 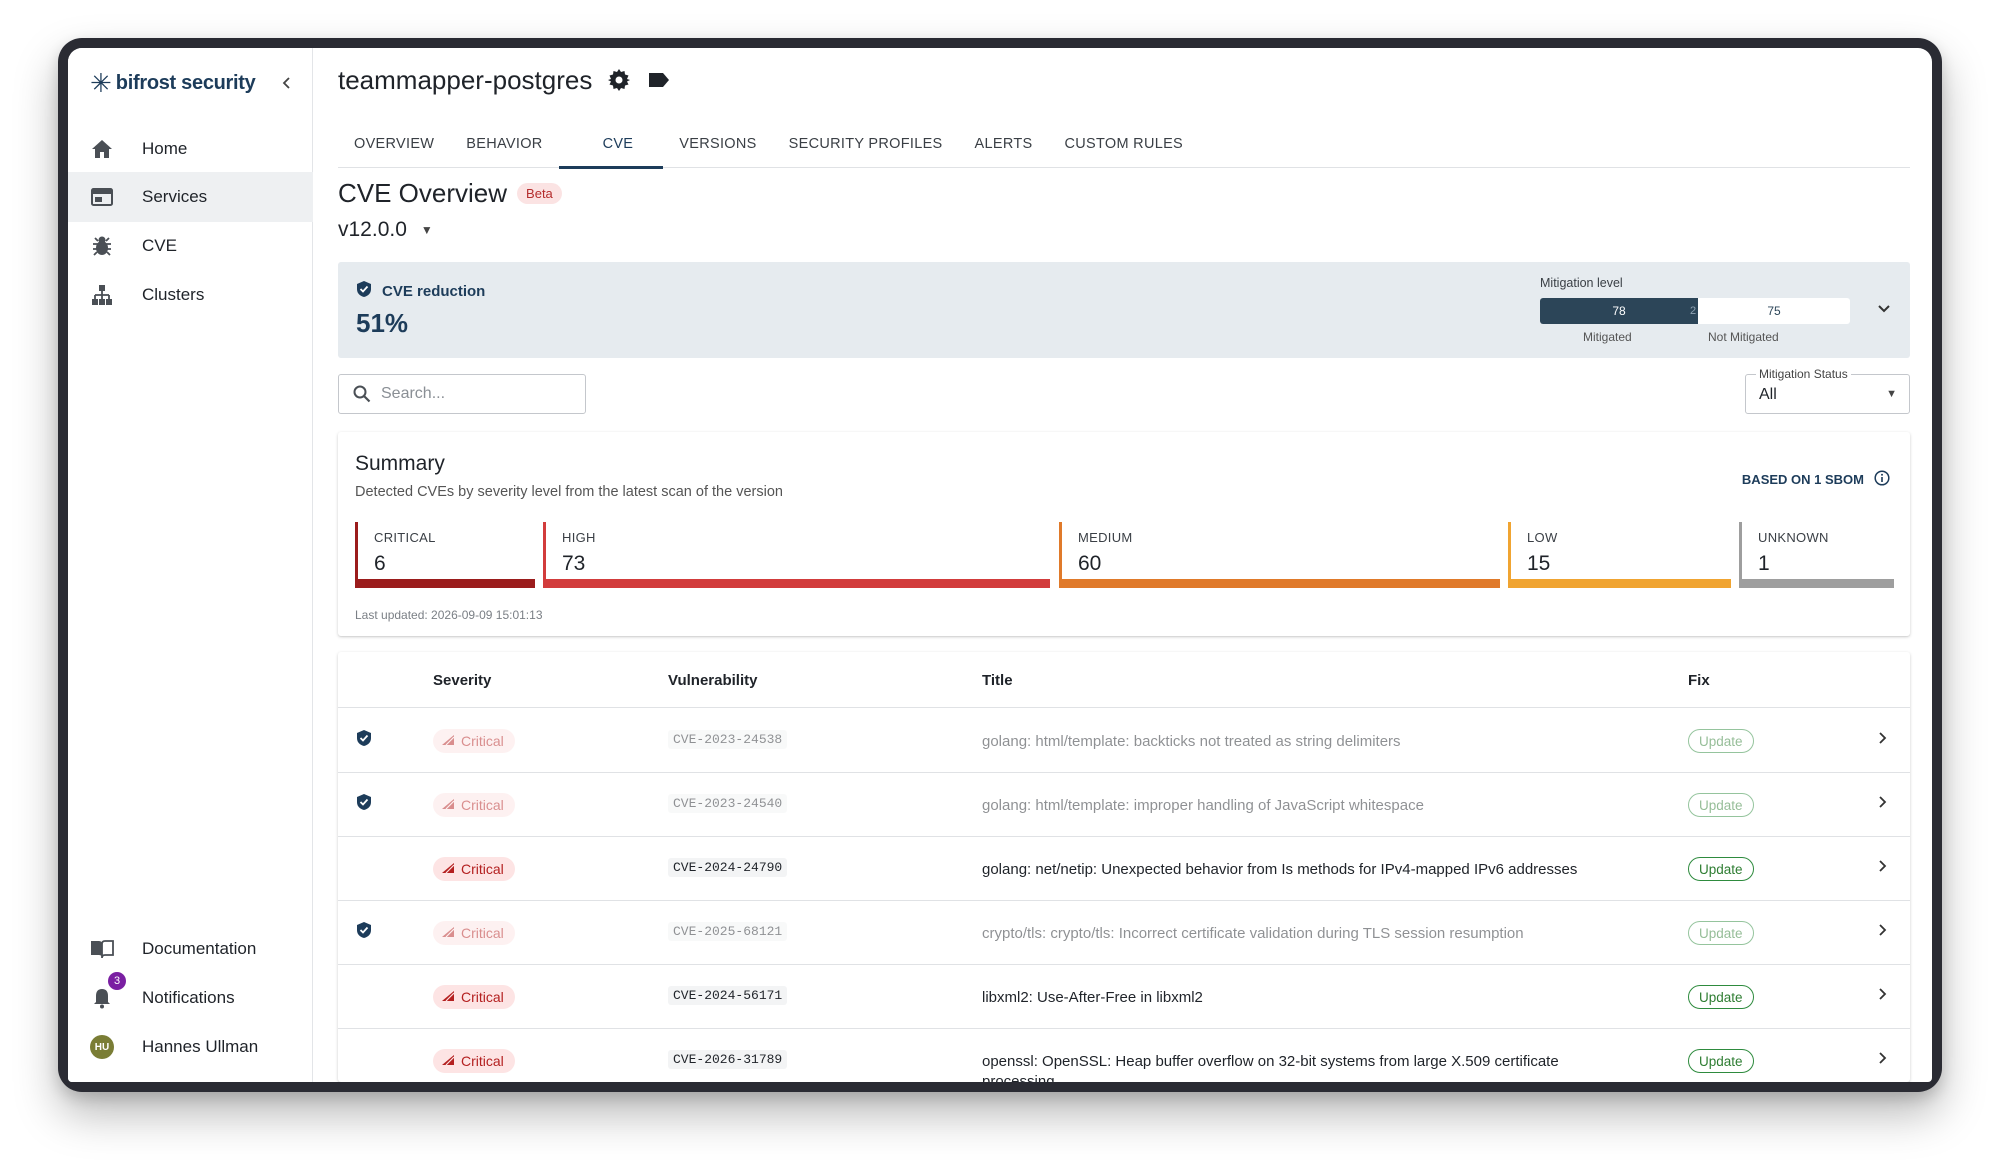 I want to click on cve-id: CVE-2024-24790, so click(x=728, y=867).